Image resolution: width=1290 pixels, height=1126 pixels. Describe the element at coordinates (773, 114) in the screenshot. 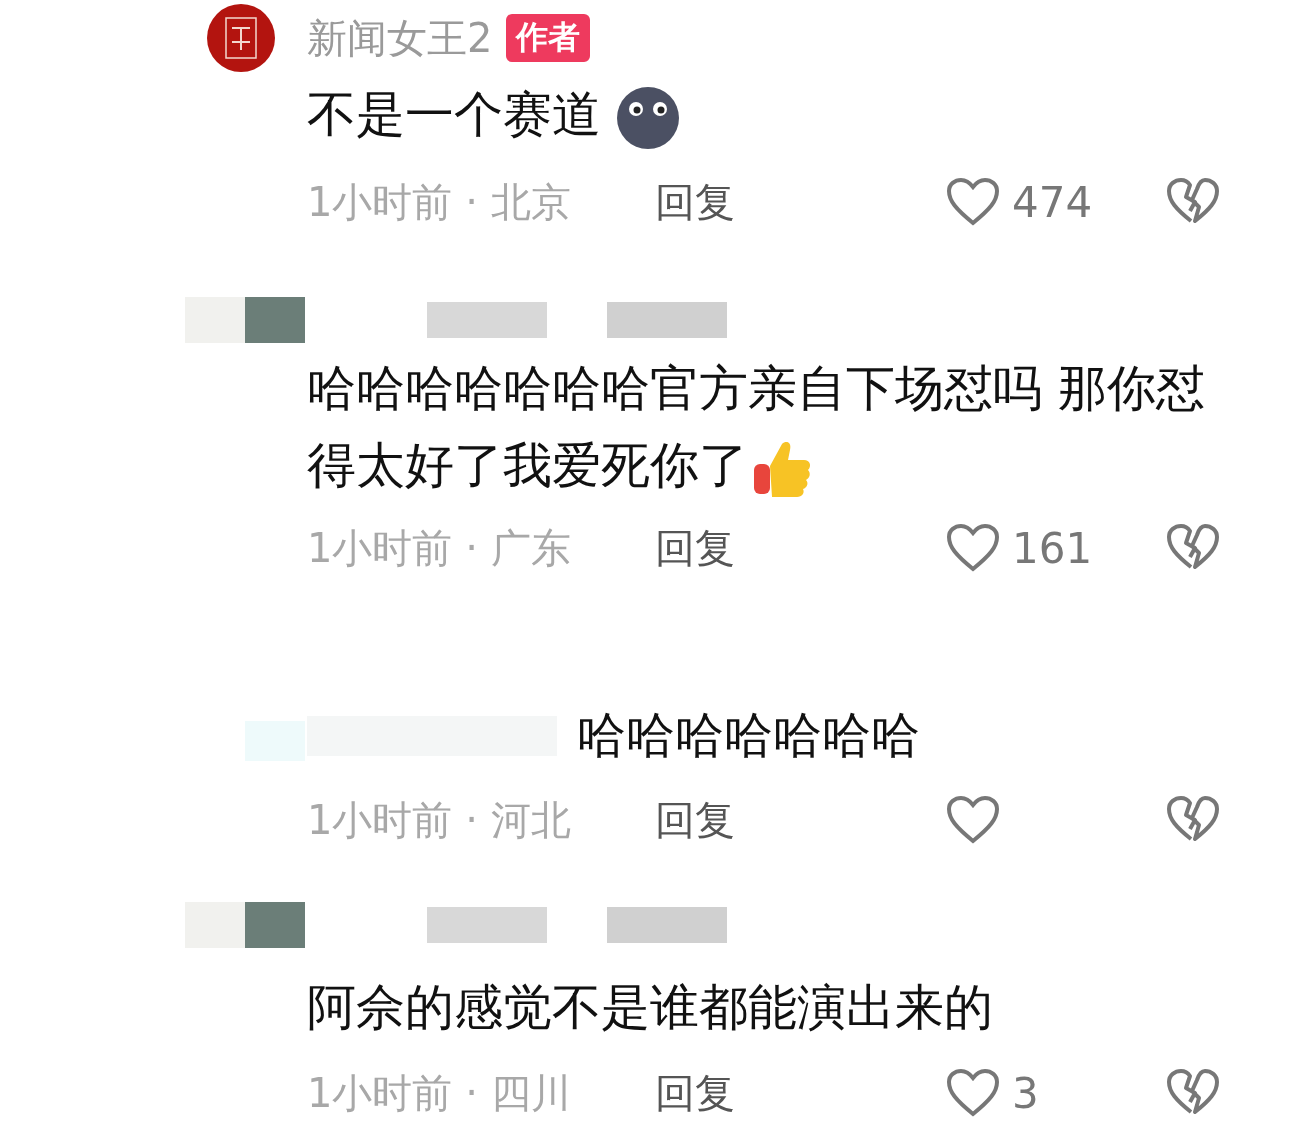

I see `comment-text: 不是一个赛道` at that location.